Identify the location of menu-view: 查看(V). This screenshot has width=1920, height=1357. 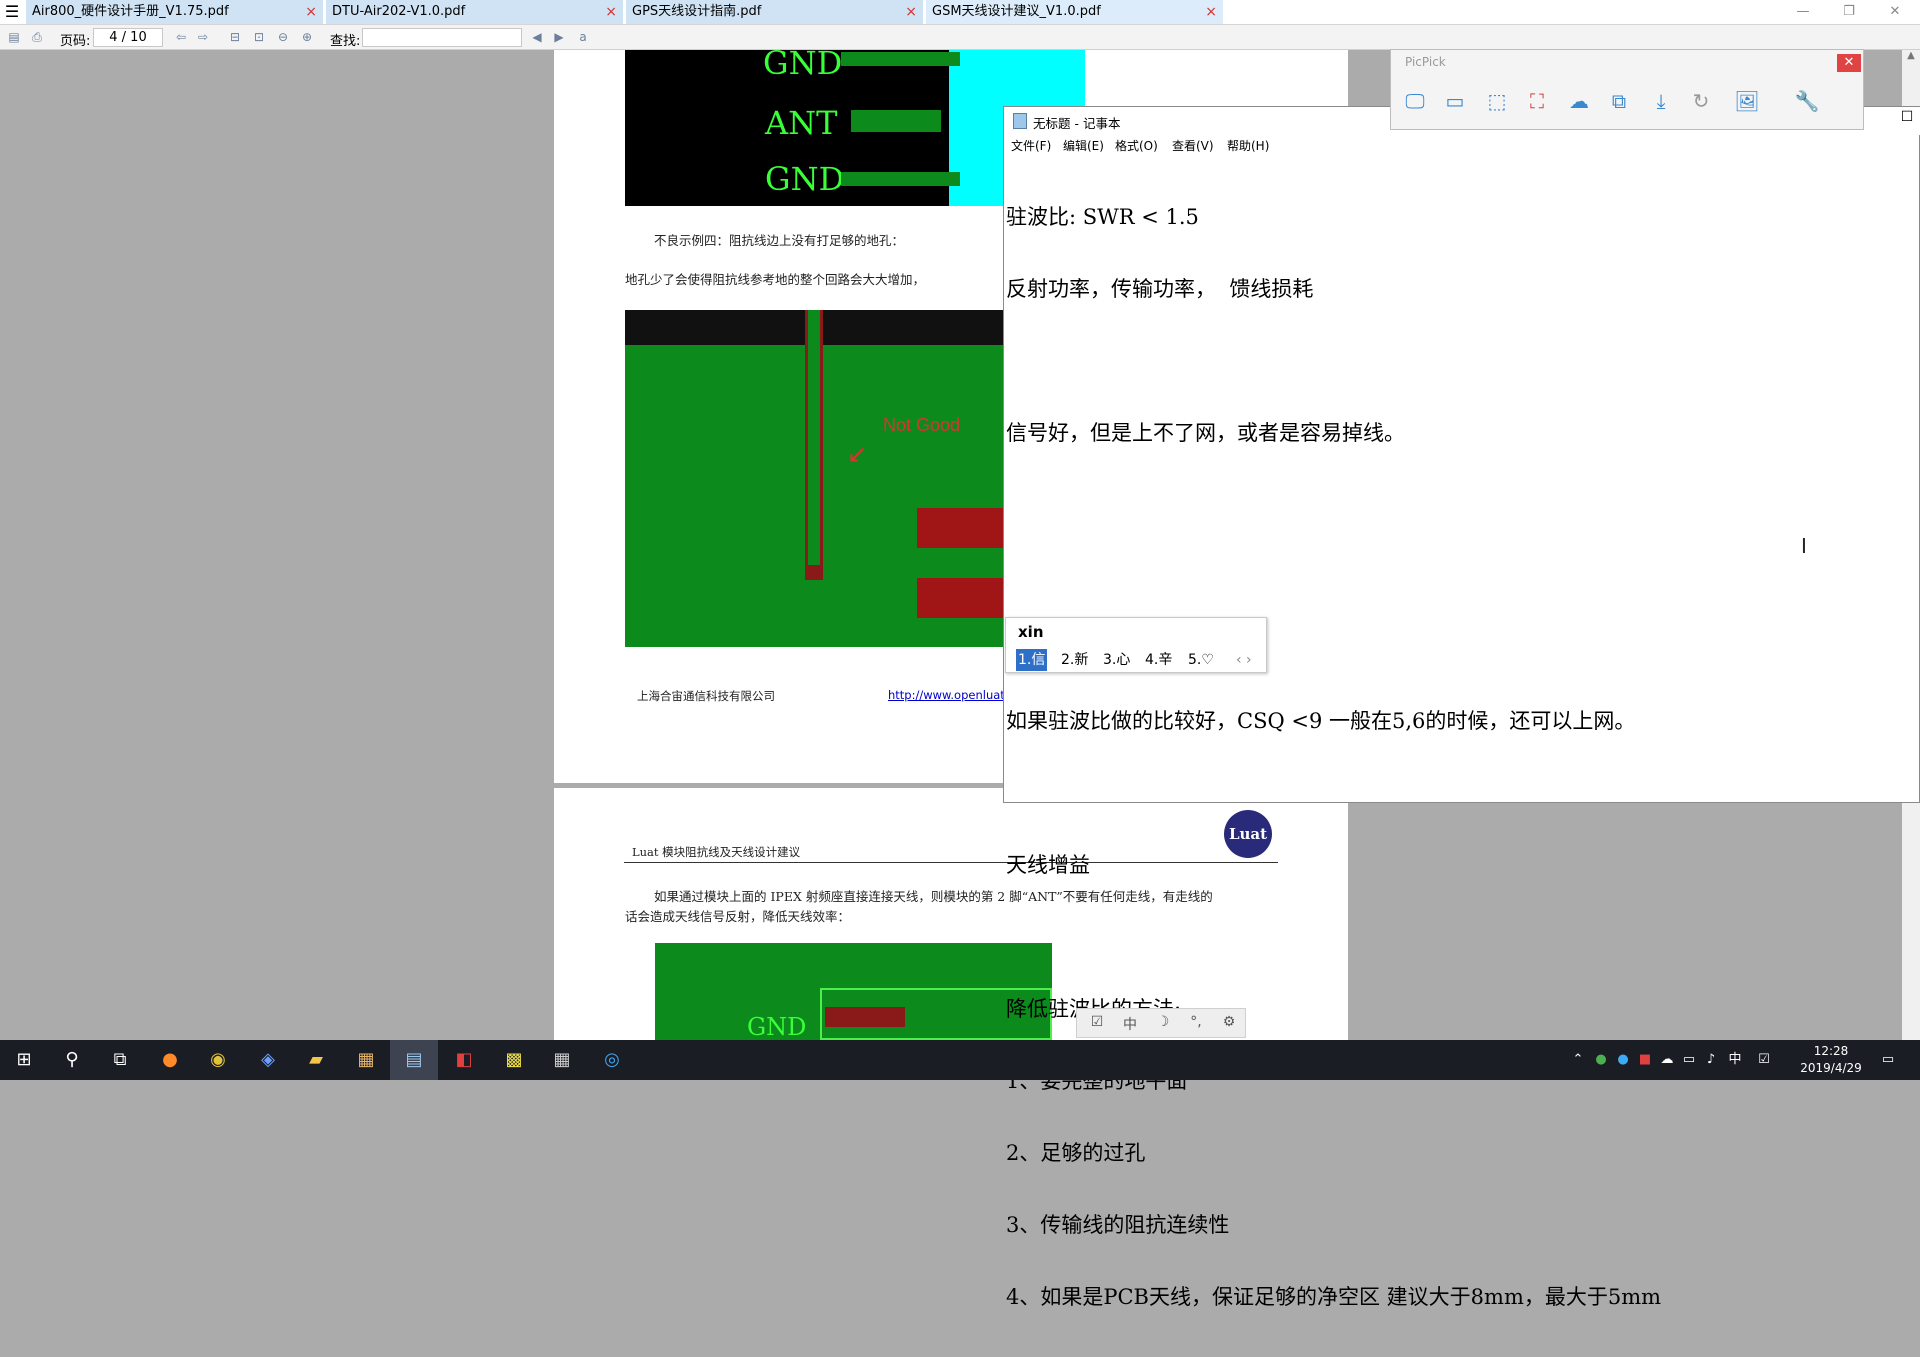
(1193, 145).